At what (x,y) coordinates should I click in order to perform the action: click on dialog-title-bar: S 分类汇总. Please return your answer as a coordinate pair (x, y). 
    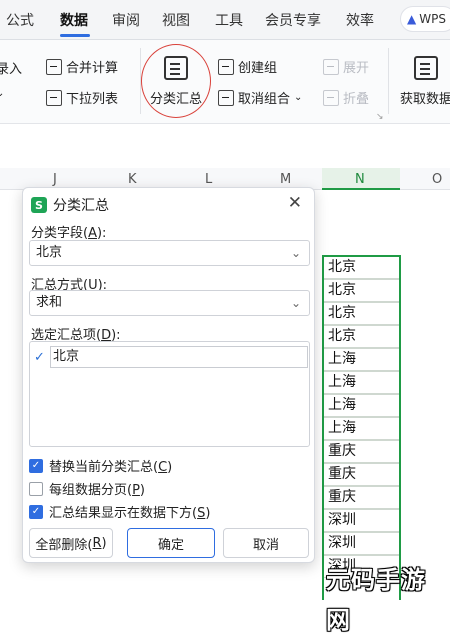
    Looking at the image, I should click on (70, 205).